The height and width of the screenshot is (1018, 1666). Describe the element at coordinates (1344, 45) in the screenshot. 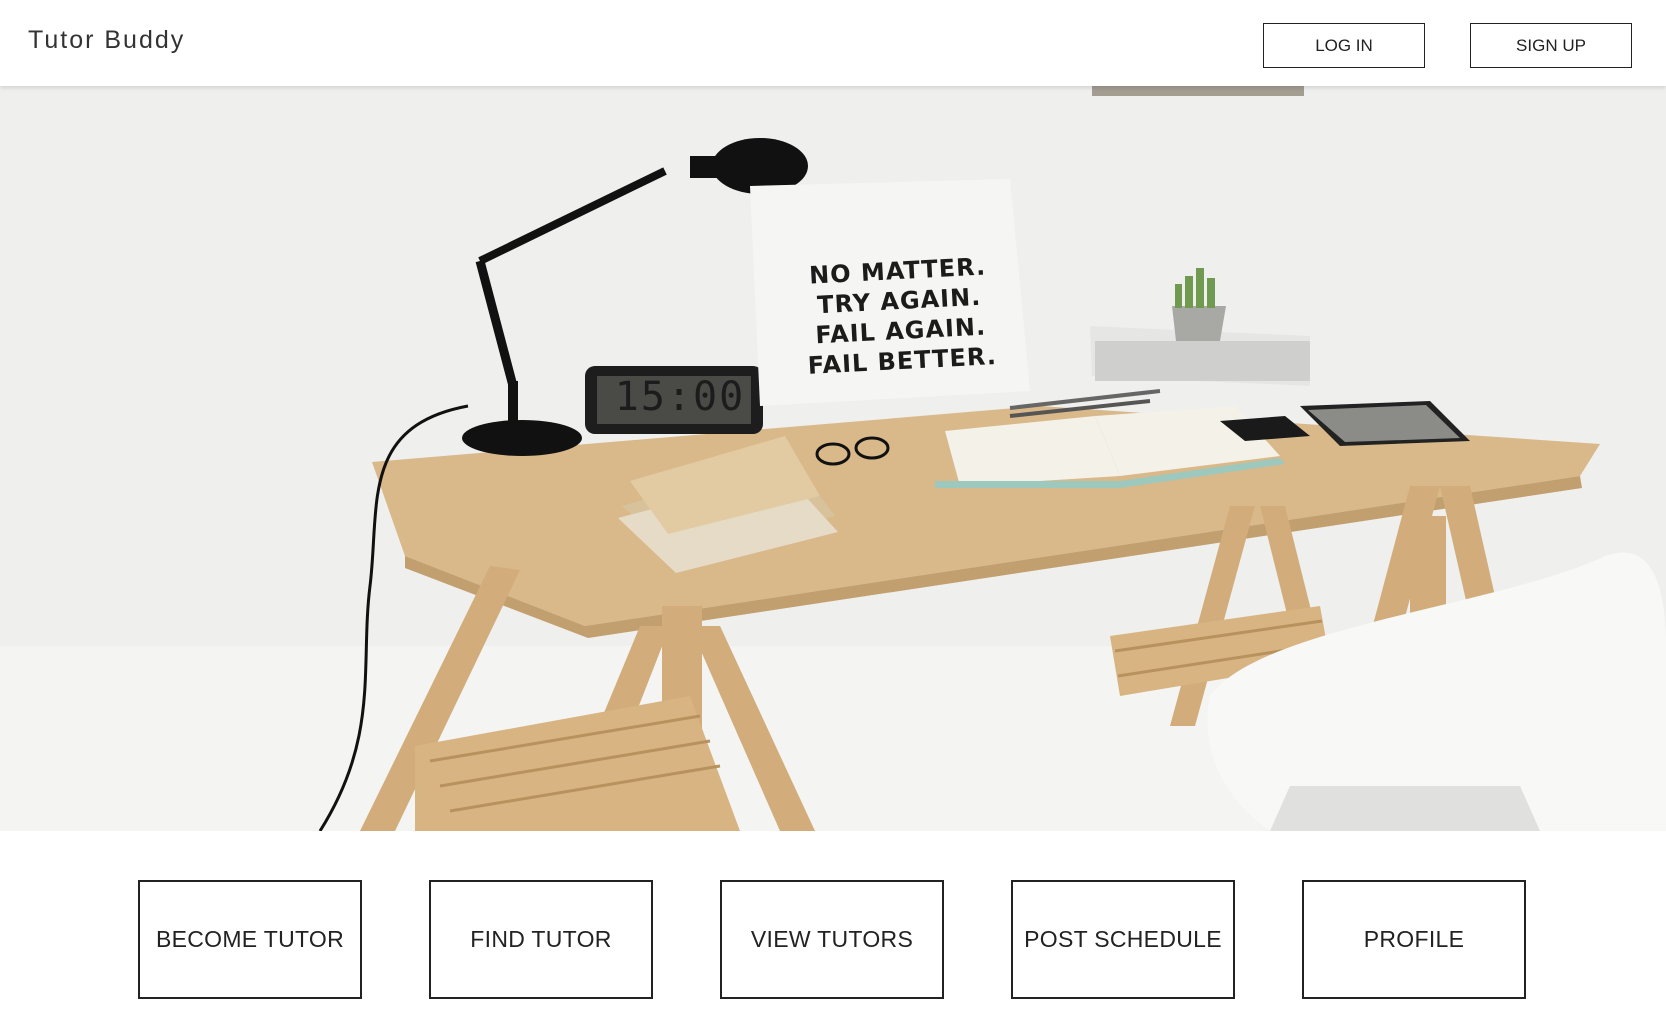

I see `login-button: LOG IN` at that location.